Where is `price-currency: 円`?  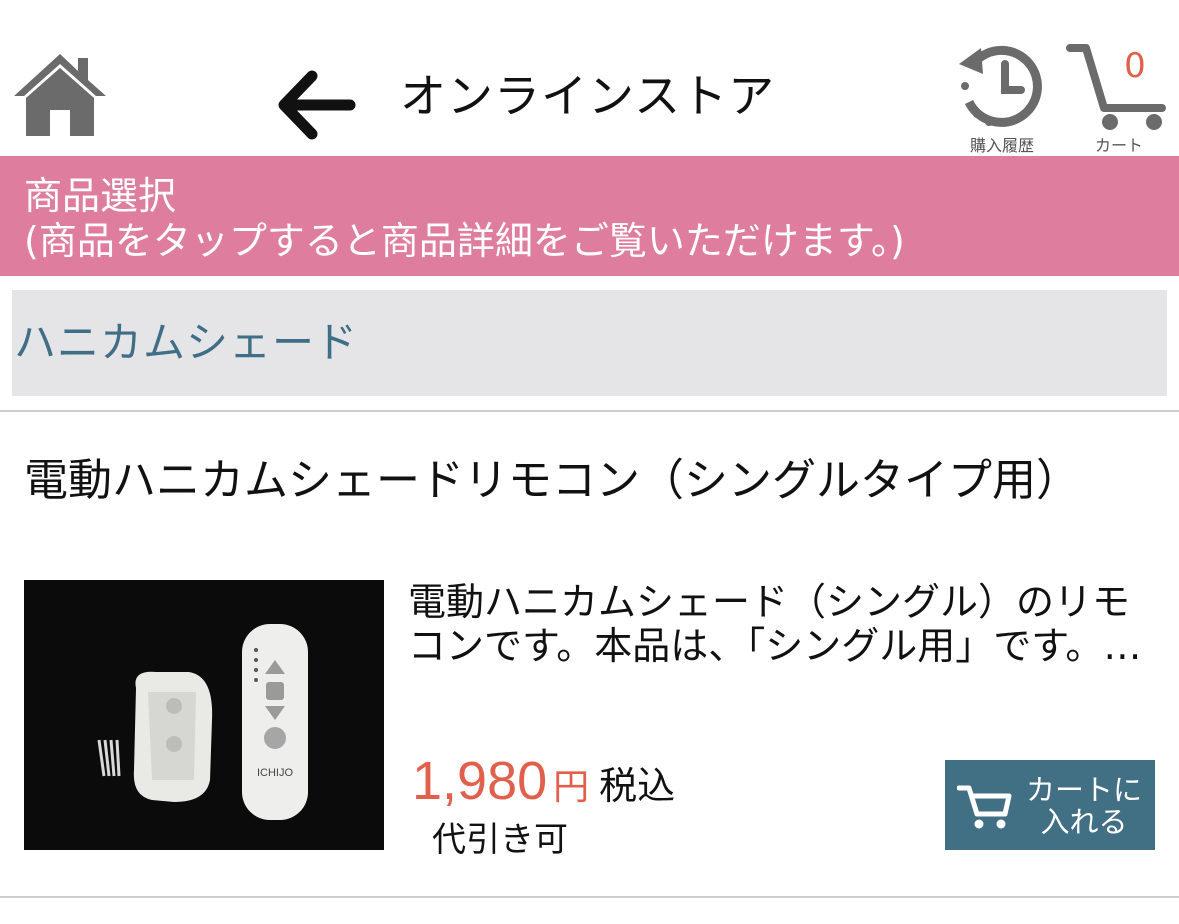
price-currency: 円 is located at coordinates (571, 787).